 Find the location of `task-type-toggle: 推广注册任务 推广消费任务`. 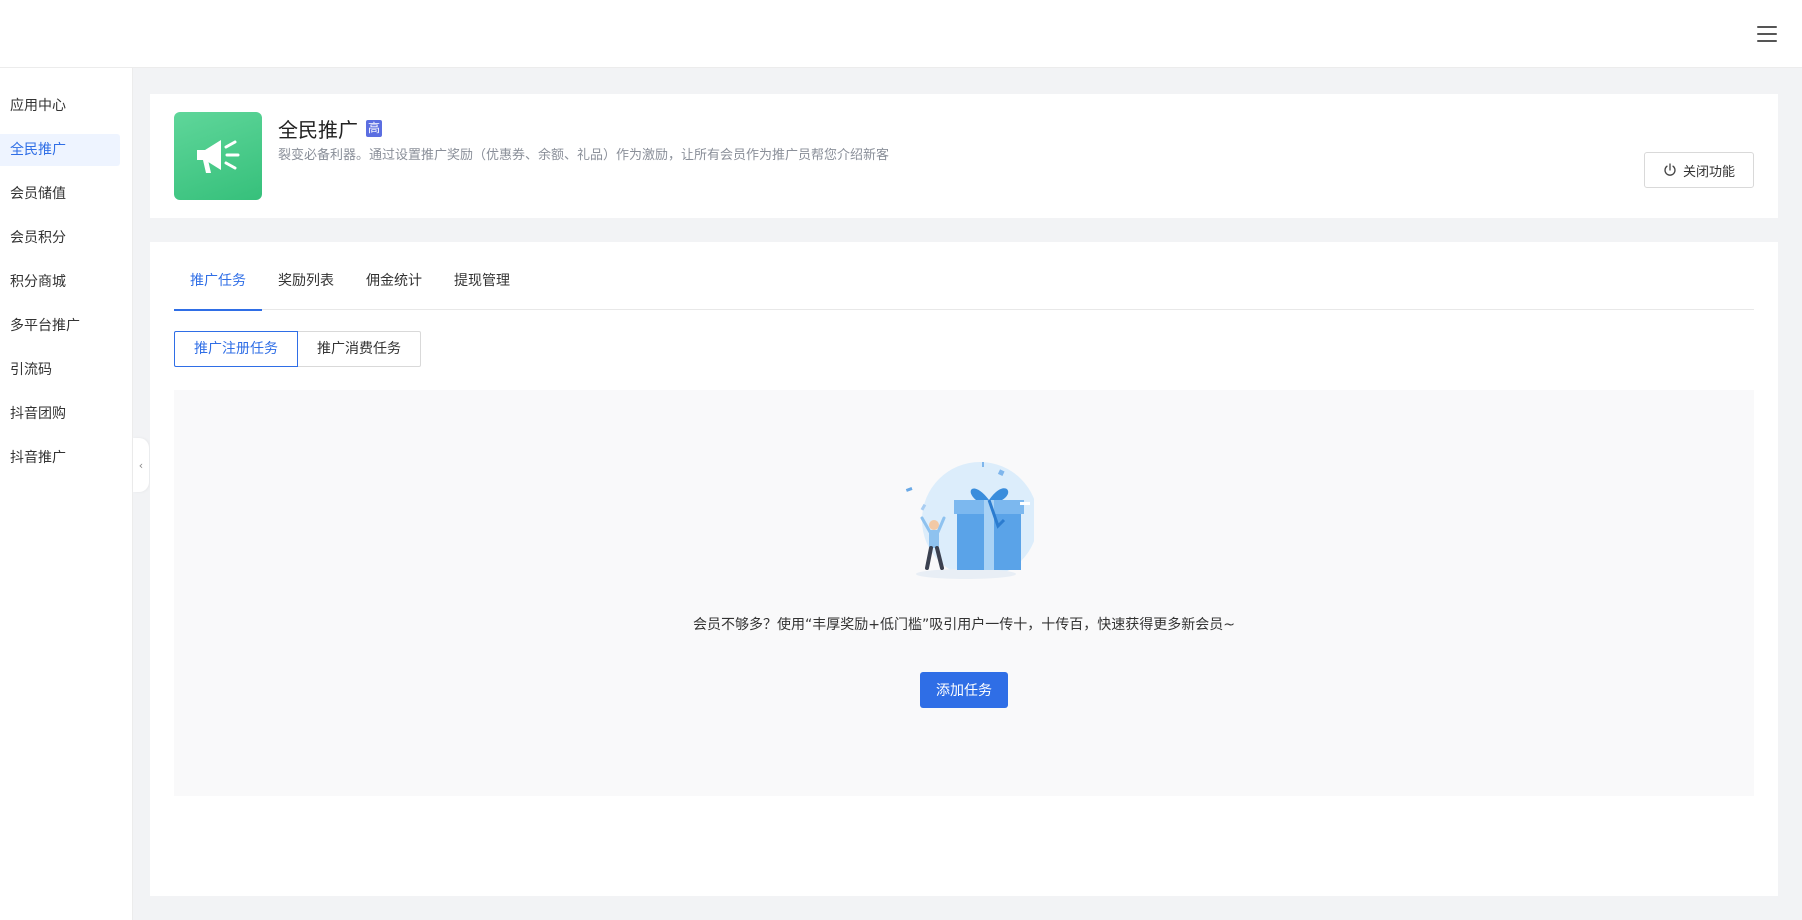

task-type-toggle: 推广注册任务 推广消费任务 is located at coordinates (297, 349).